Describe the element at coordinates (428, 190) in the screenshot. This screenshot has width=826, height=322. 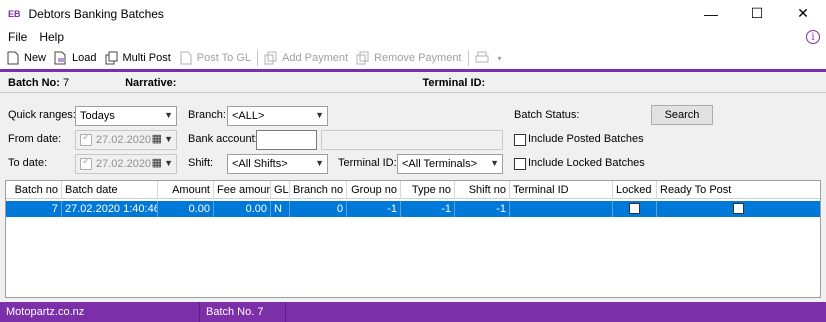
I see `column-header-type-no: Type no` at that location.